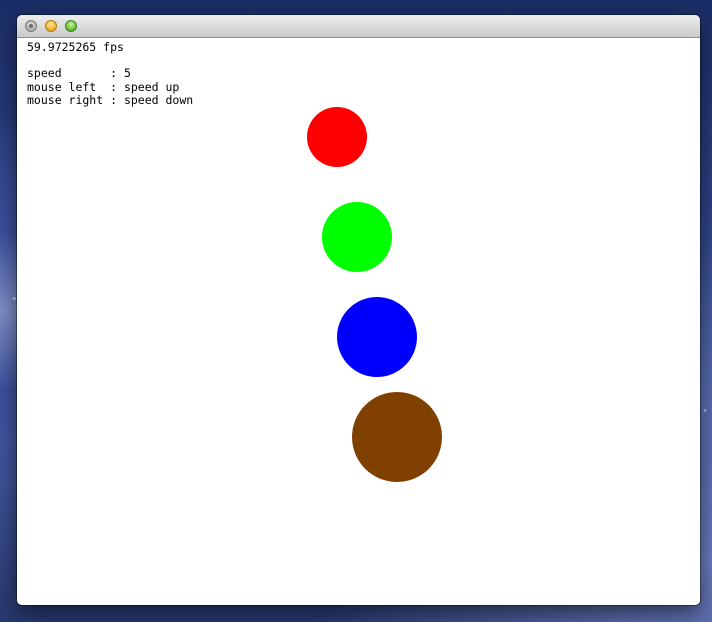 Image resolution: width=712 pixels, height=622 pixels. Describe the element at coordinates (51, 26) in the screenshot. I see `minimize-window-button` at that location.